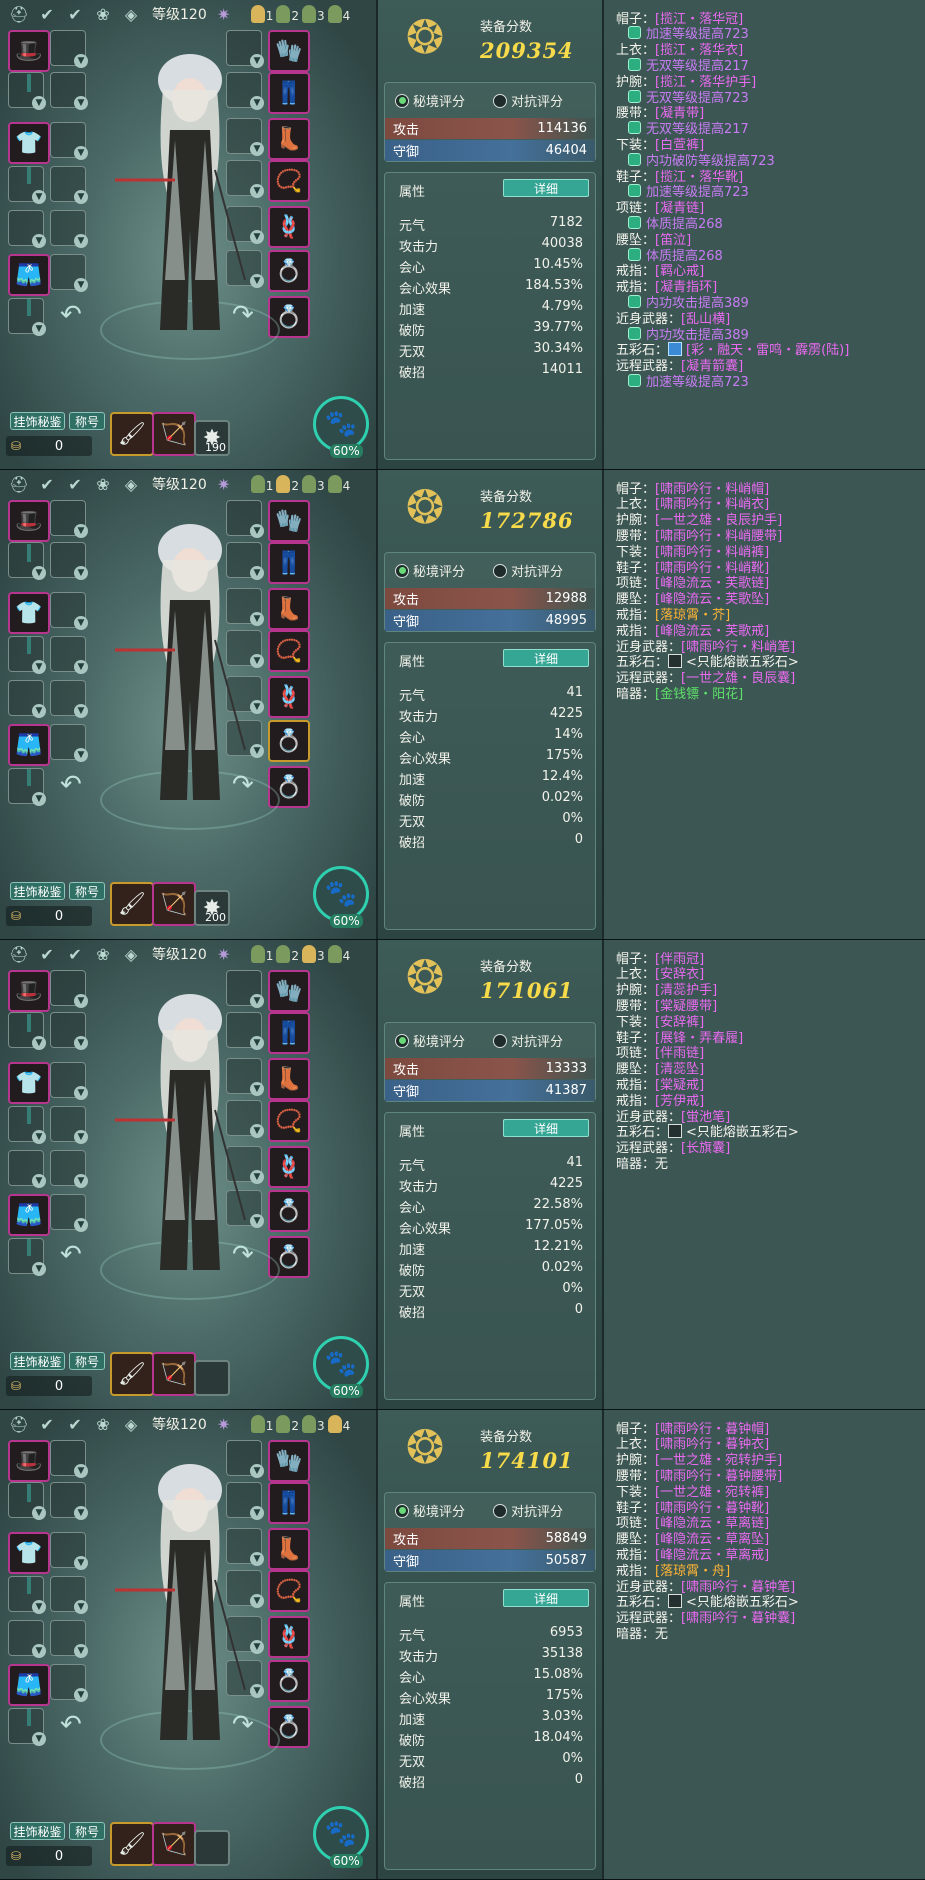 This screenshot has width=925, height=1880. What do you see at coordinates (699, 692) in the screenshot?
I see `item-name: [金钱镖・阳花]` at bounding box center [699, 692].